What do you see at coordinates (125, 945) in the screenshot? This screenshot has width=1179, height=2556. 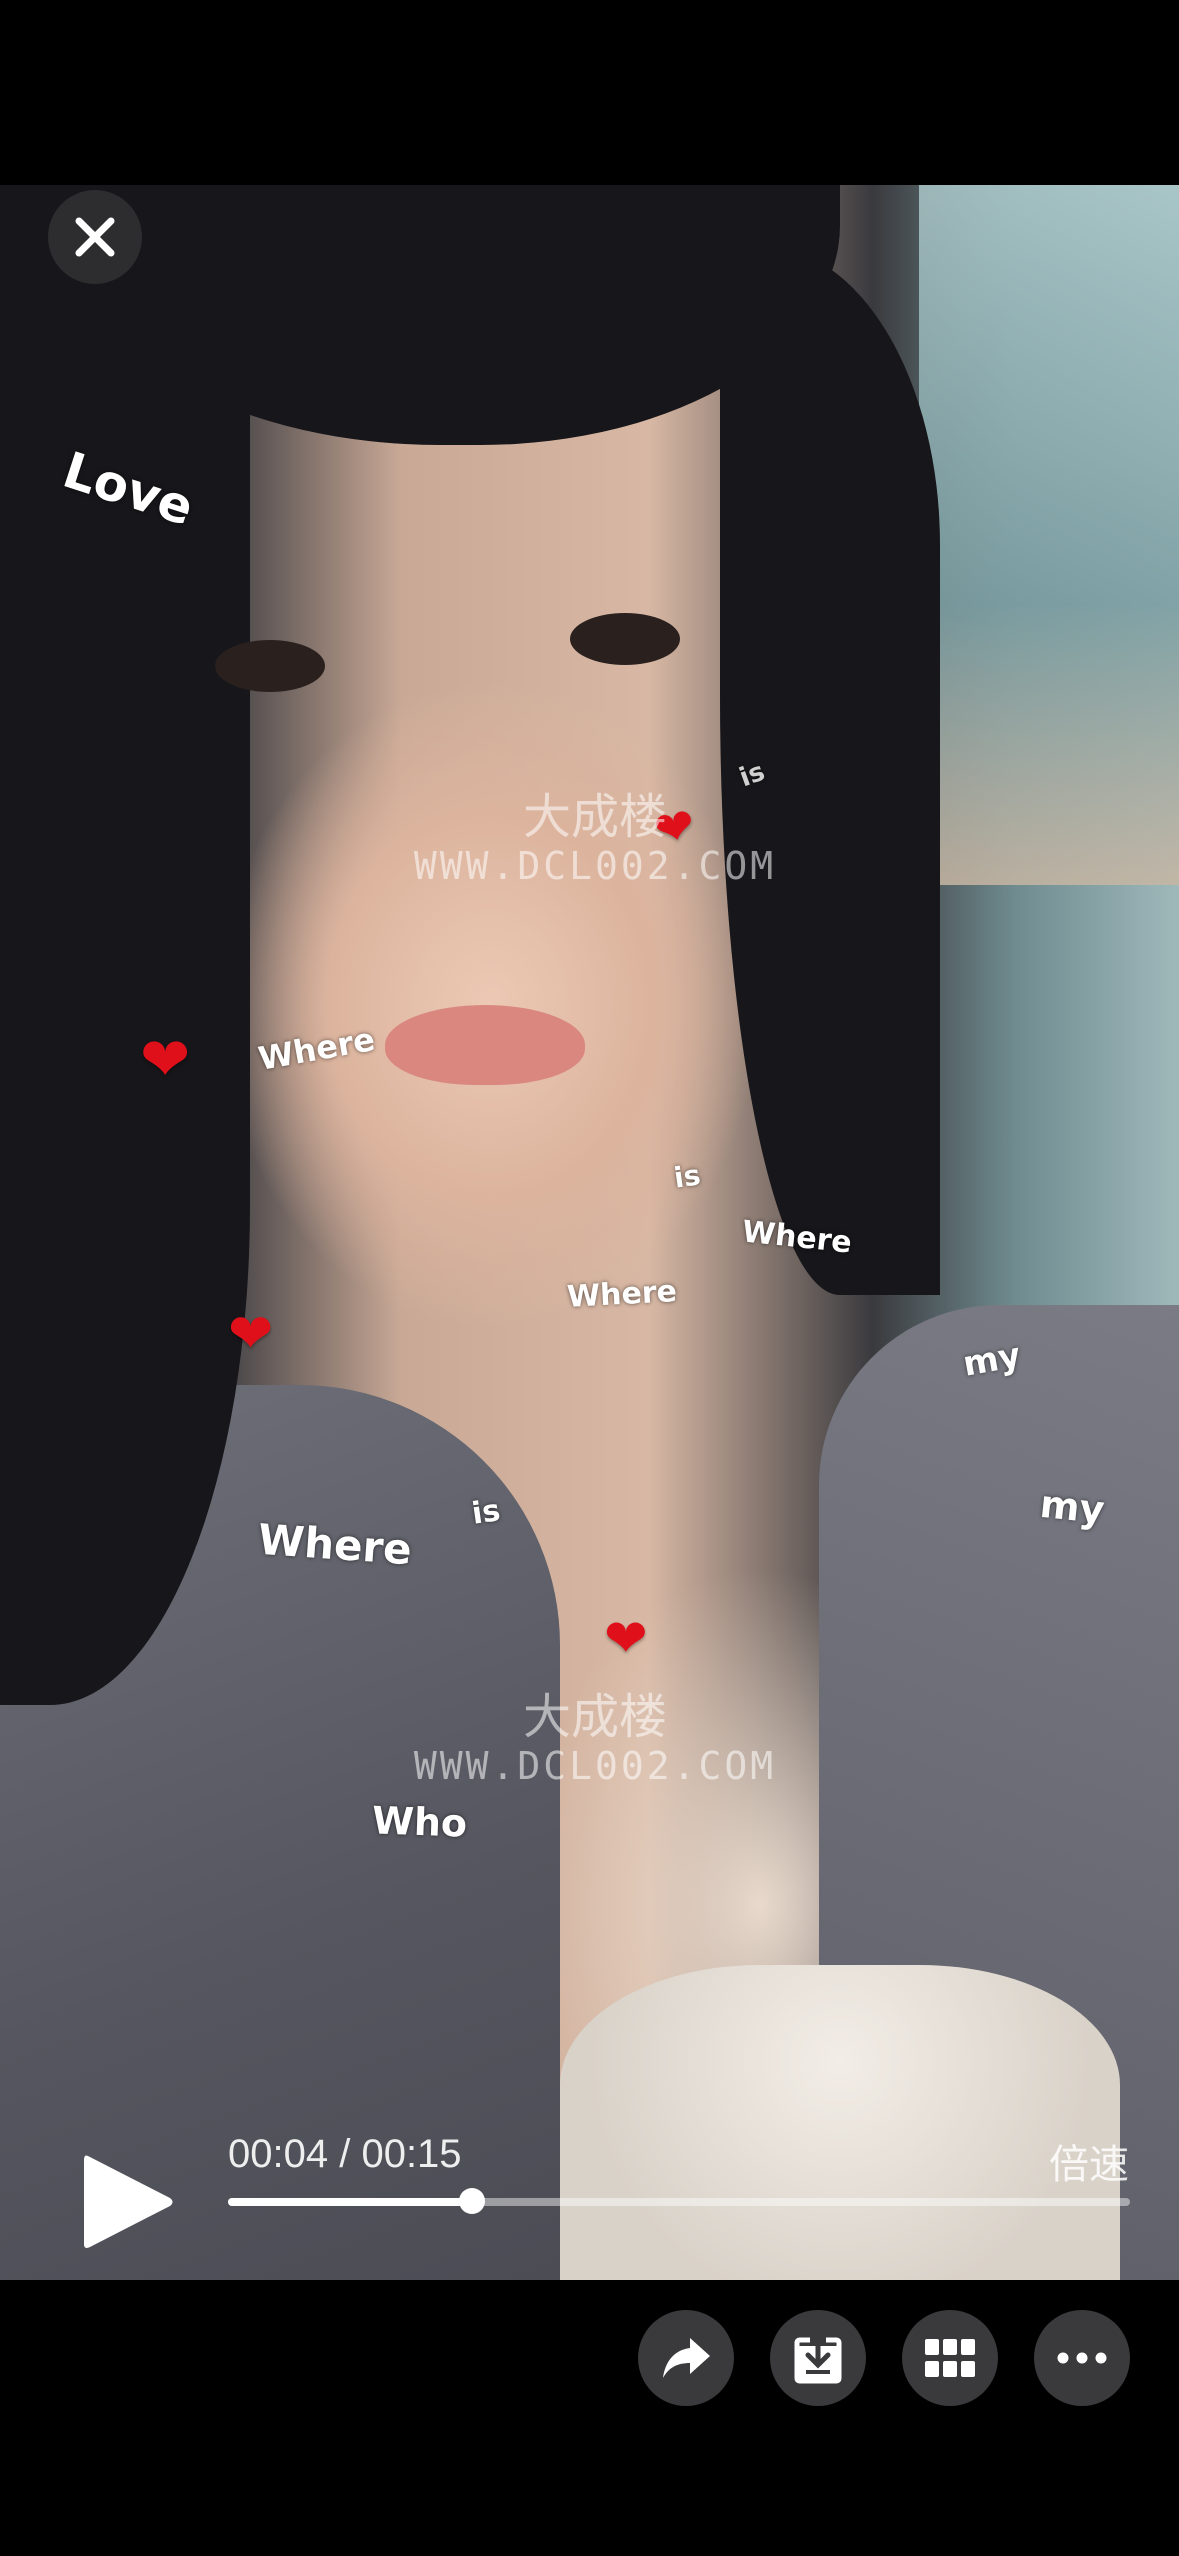 I see `hair-left` at bounding box center [125, 945].